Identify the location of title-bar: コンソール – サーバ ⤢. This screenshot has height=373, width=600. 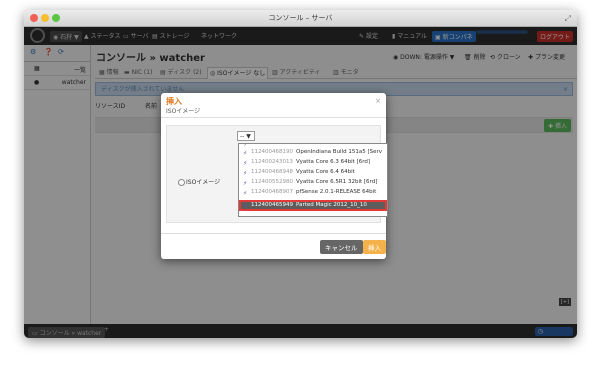
(300, 18).